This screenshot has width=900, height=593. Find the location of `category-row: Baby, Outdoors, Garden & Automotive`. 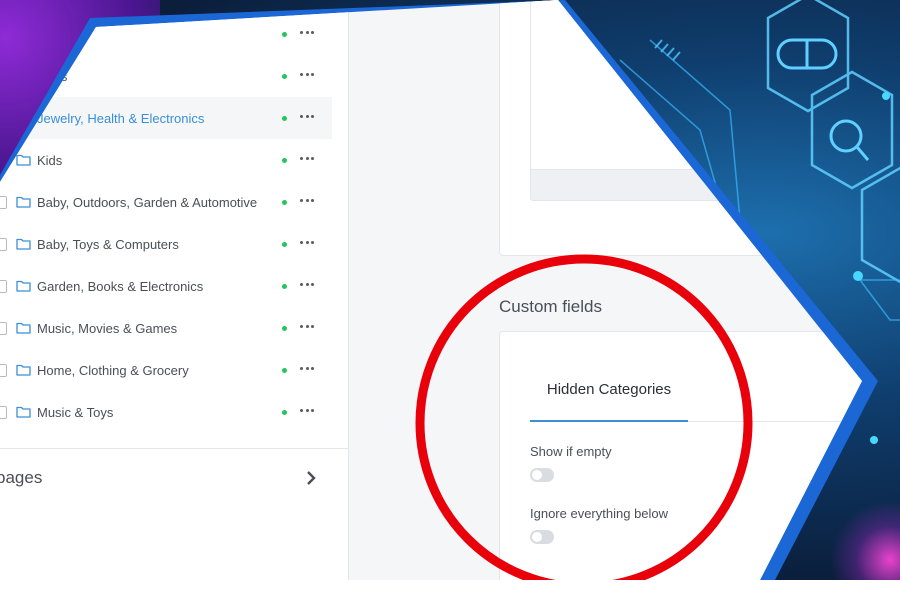

category-row: Baby, Outdoors, Garden & Automotive is located at coordinates (166, 202).